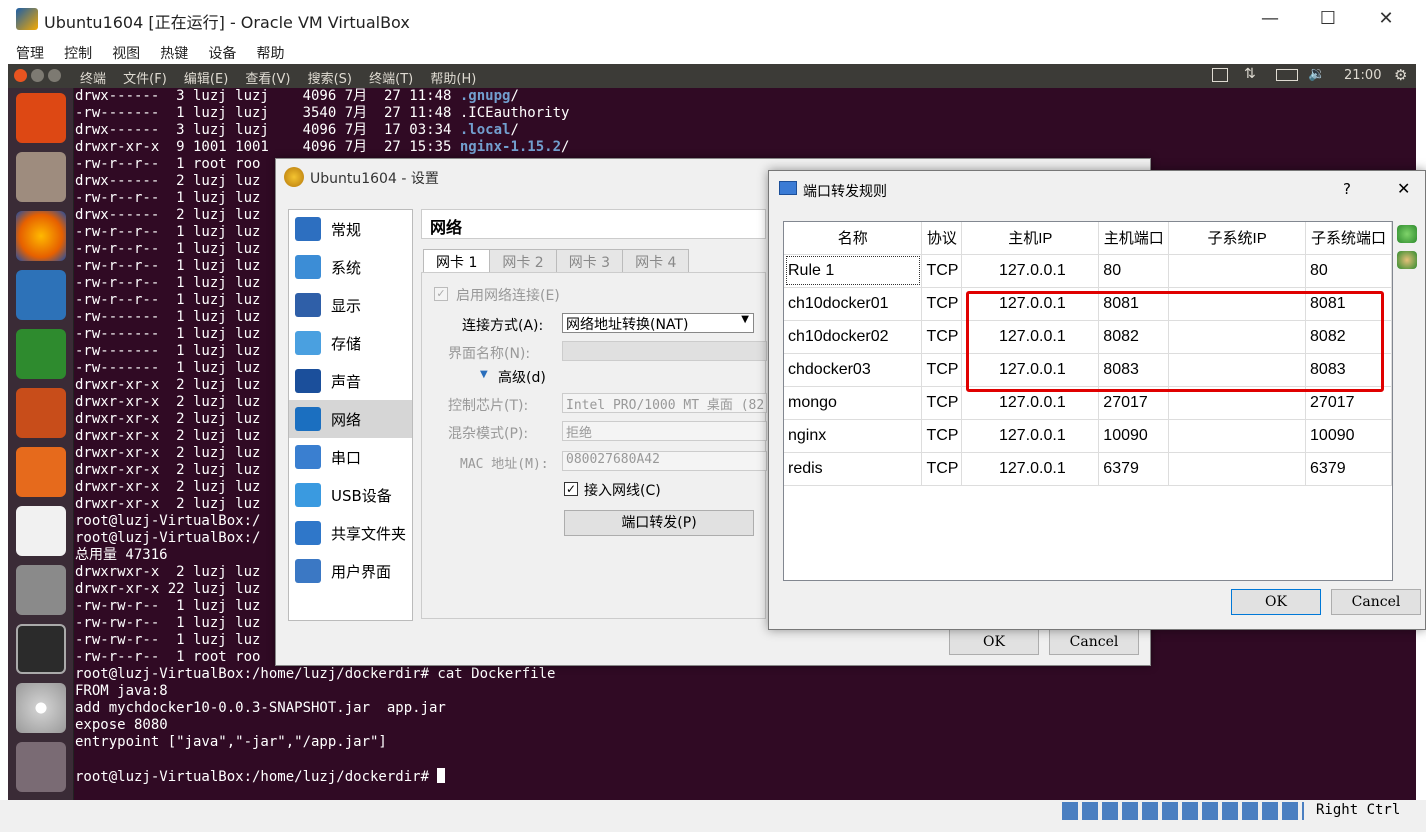 This screenshot has height=832, width=1426. Describe the element at coordinates (853, 436) in the screenshot. I see `table-cell: nginx` at that location.